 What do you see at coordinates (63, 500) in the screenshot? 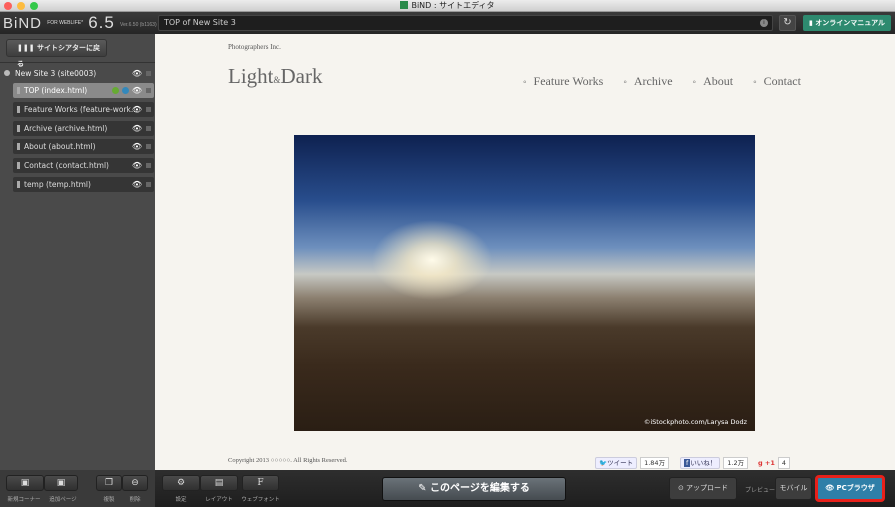
I see `add-page-label: 追加ページ` at bounding box center [63, 500].